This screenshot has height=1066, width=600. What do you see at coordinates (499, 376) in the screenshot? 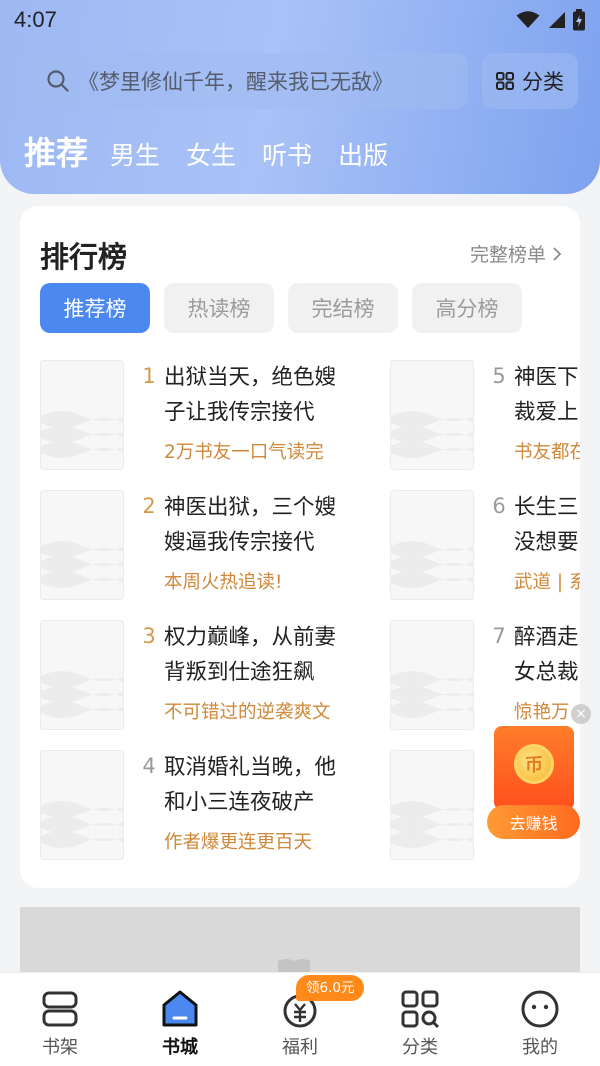
I see `book-rank: 5` at bounding box center [499, 376].